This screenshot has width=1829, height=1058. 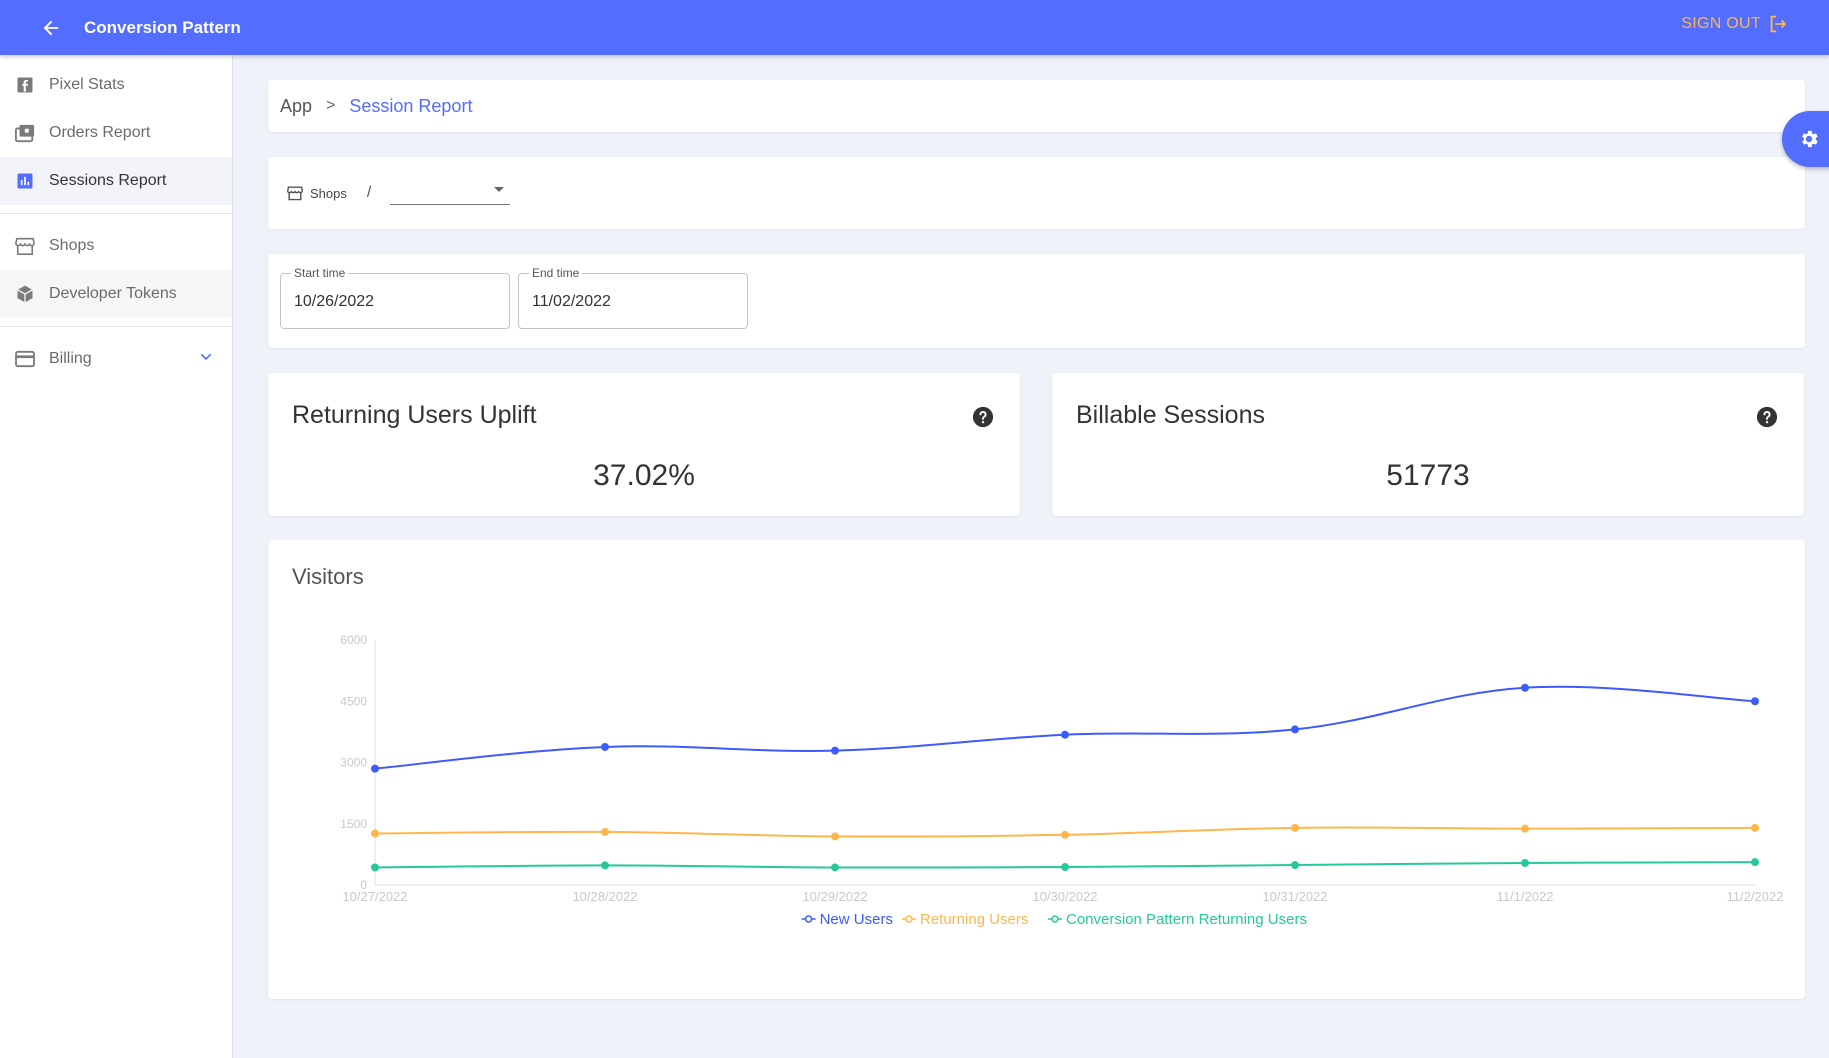 What do you see at coordinates (25, 359) in the screenshot?
I see `credit-card-icon` at bounding box center [25, 359].